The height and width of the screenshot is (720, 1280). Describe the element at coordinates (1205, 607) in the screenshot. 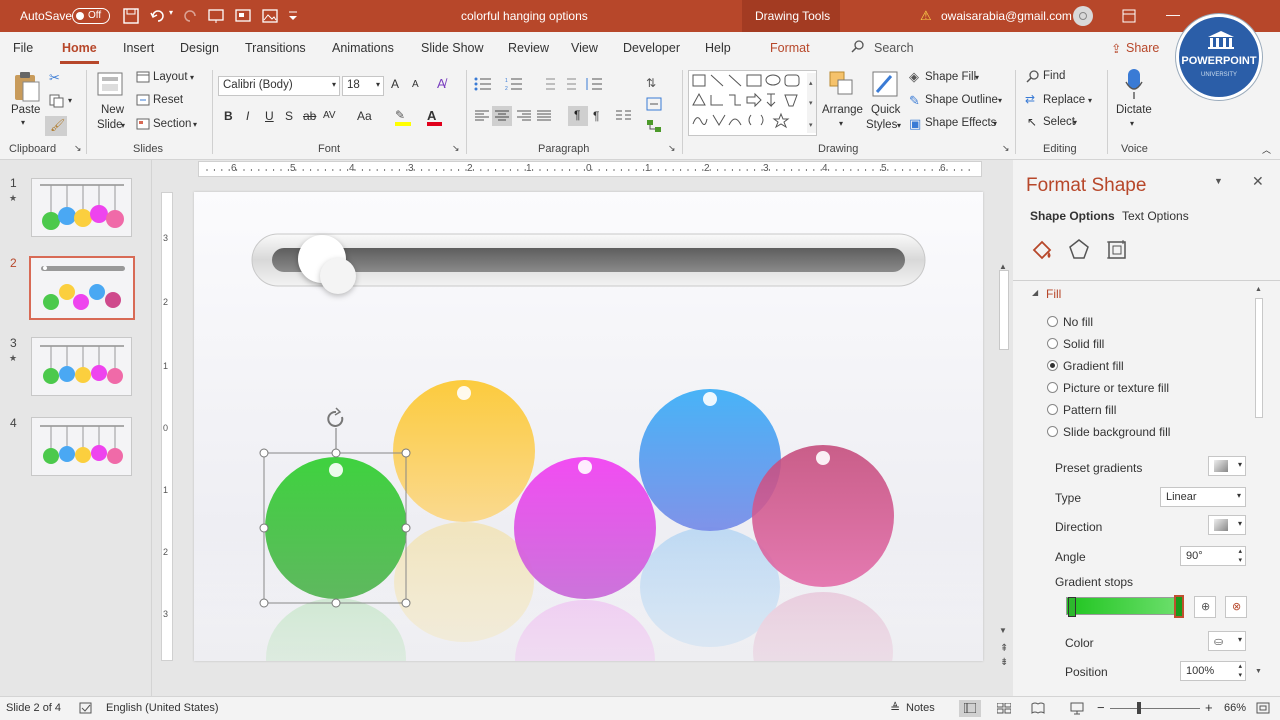

I see `add-stop-button: ⊕` at that location.